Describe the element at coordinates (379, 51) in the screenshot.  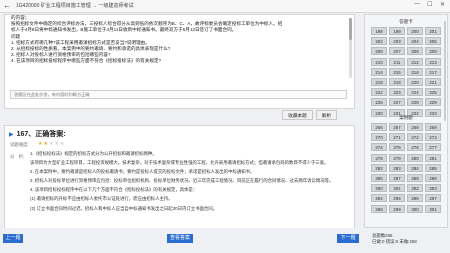
I see `question-number-206: 206` at that location.